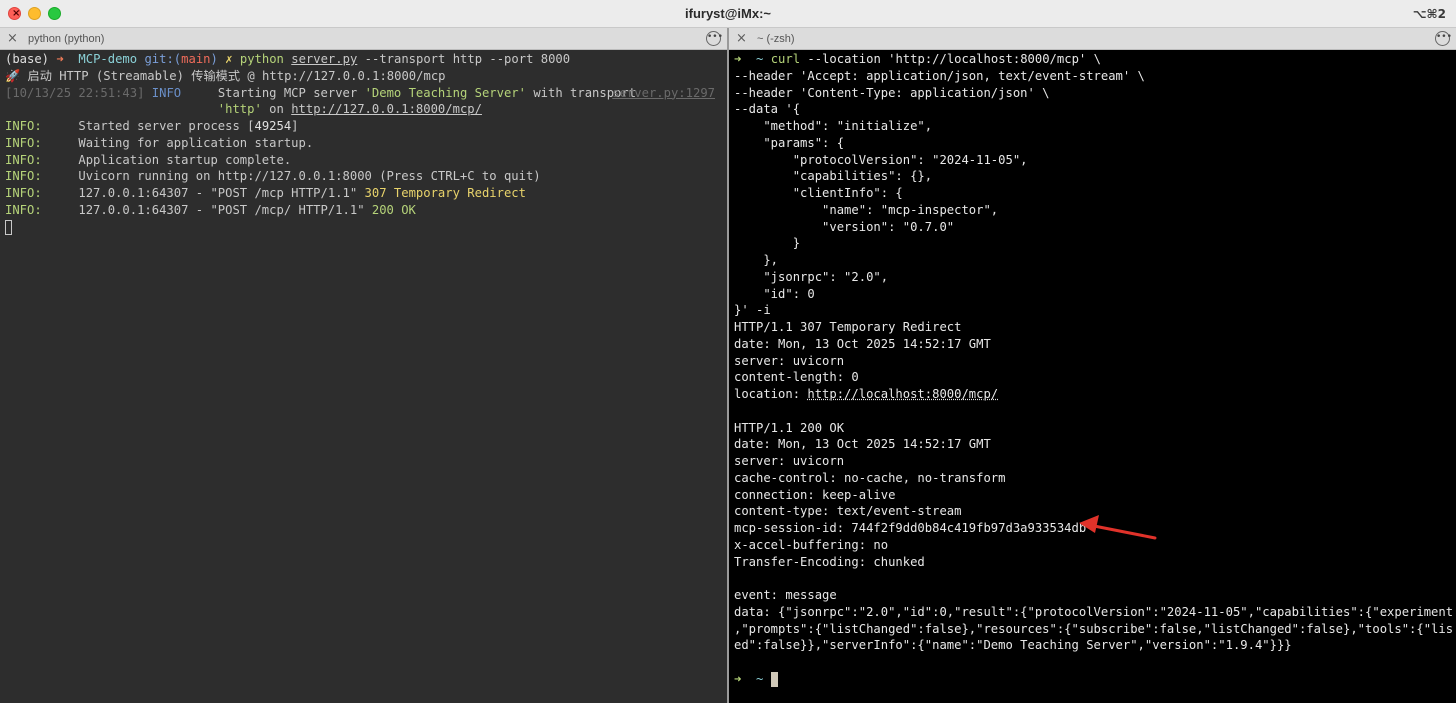  What do you see at coordinates (767, 243) in the screenshot?
I see `output-line: }` at bounding box center [767, 243].